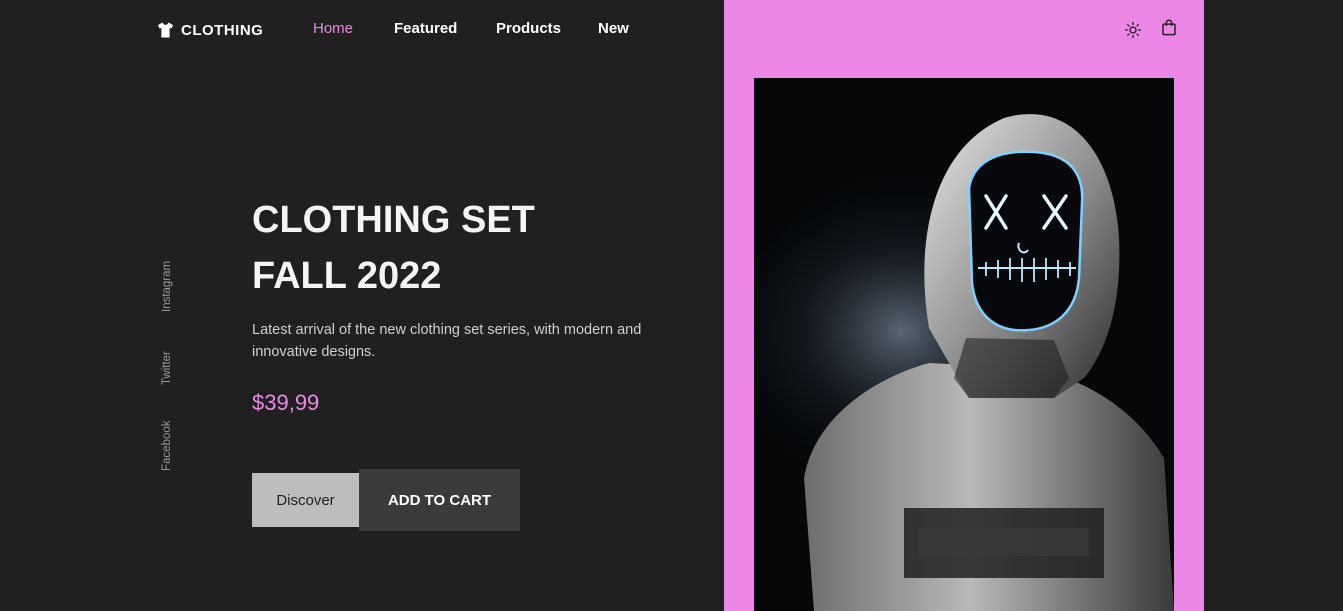 The height and width of the screenshot is (611, 1343). I want to click on brand-name: CLOTHING, so click(222, 30).